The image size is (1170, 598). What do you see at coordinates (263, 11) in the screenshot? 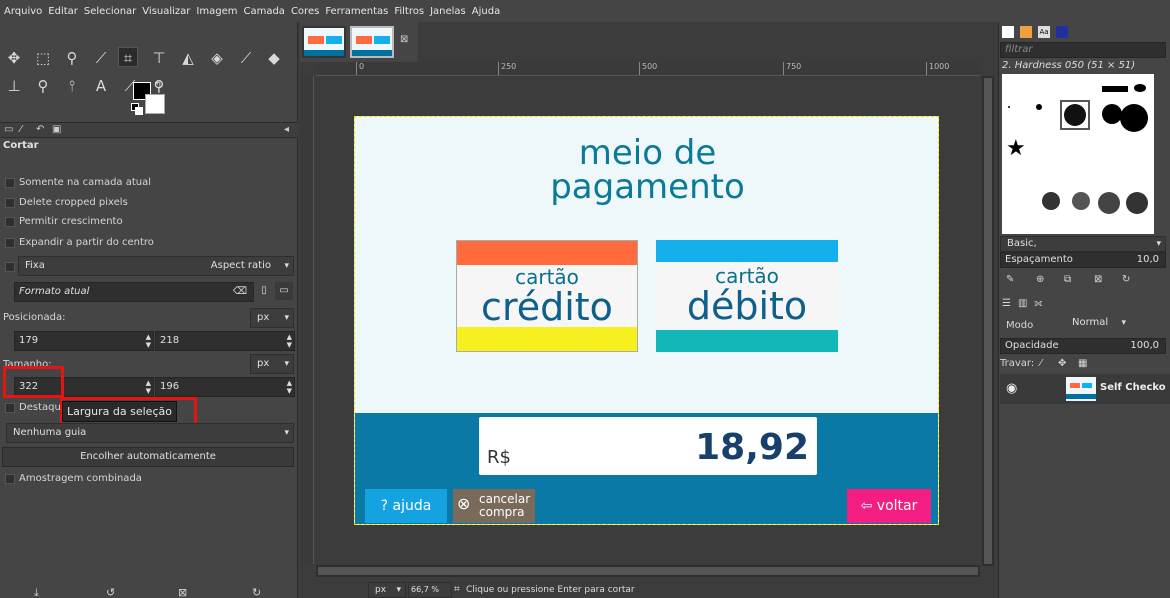
I see `menu-camada: Camada` at bounding box center [263, 11].